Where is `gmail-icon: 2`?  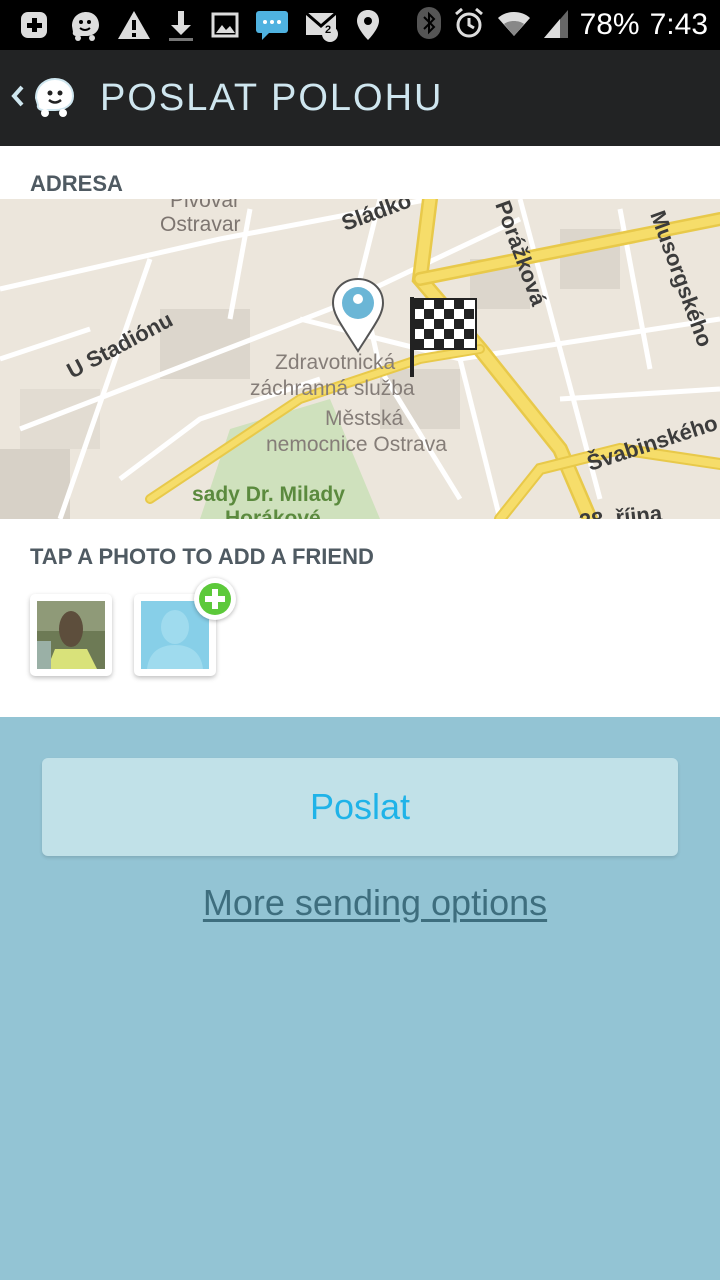 gmail-icon: 2 is located at coordinates (322, 25).